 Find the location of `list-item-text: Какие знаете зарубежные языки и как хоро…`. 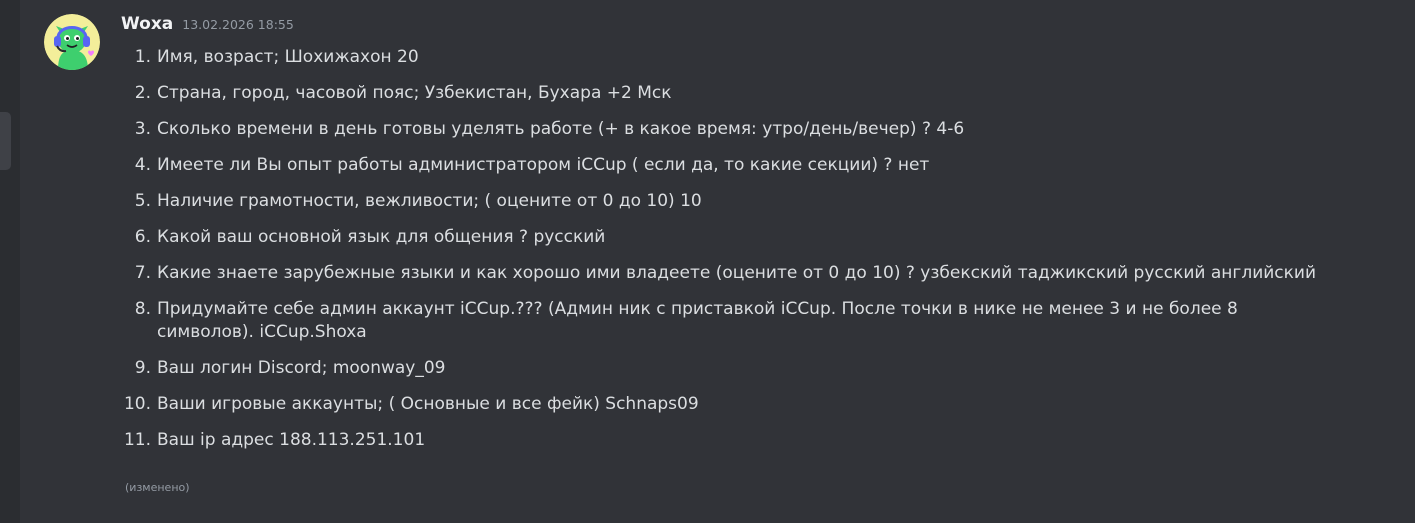

list-item-text: Какие знаете зарубежные языки и как хоро… is located at coordinates (736, 273).